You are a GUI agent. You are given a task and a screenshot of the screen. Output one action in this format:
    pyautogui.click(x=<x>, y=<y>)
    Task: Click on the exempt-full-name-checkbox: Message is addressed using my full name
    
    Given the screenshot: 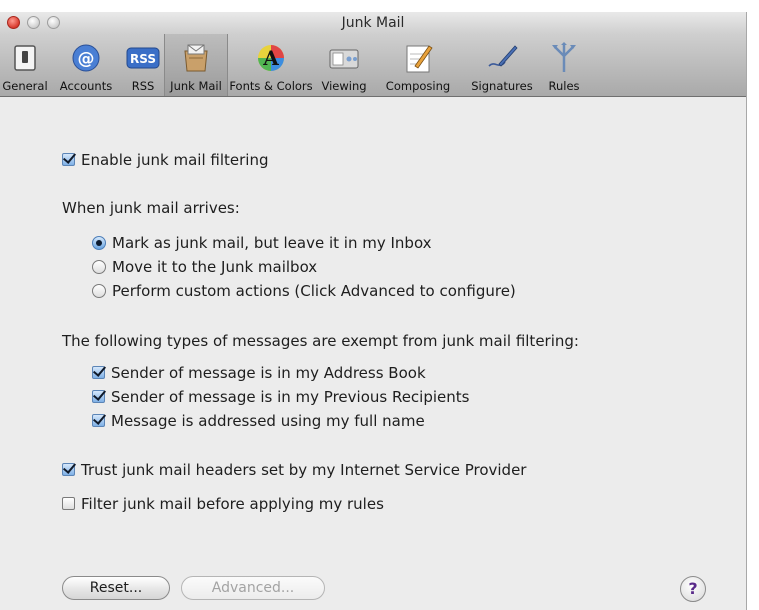 What is the action you would take?
    pyautogui.click(x=258, y=421)
    